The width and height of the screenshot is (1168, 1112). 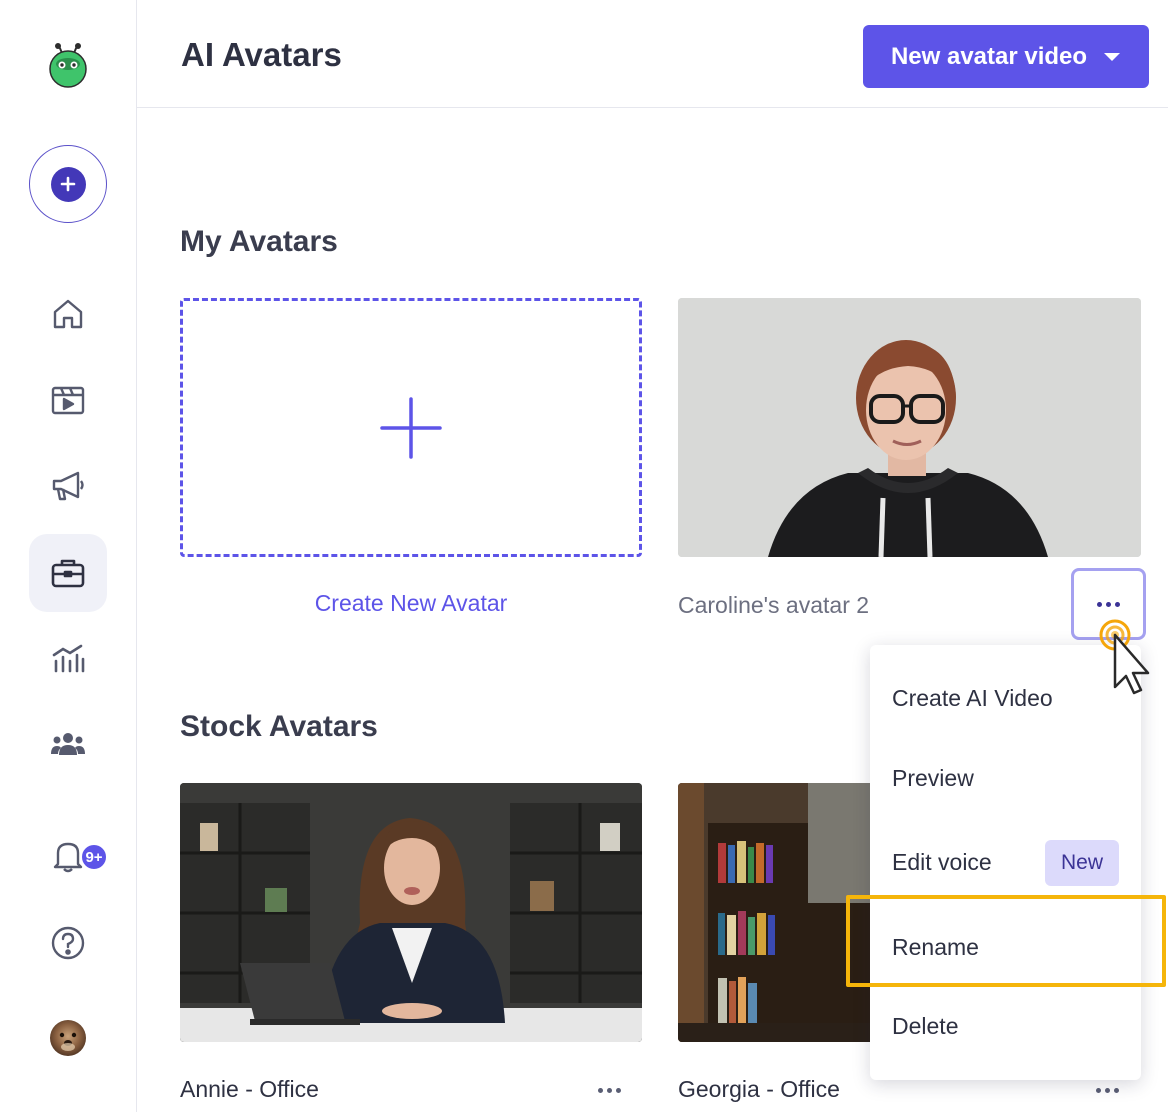 I want to click on georgia-more-options-button, so click(x=1107, y=1090).